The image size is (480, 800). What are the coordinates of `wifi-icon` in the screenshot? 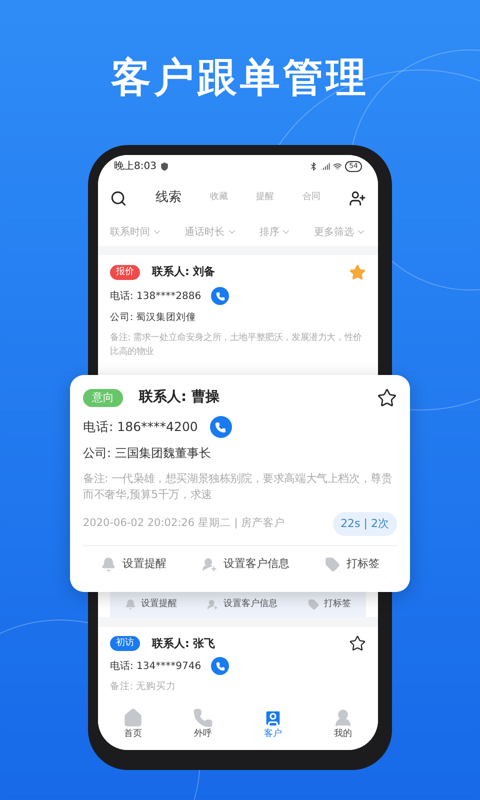 It's located at (337, 166).